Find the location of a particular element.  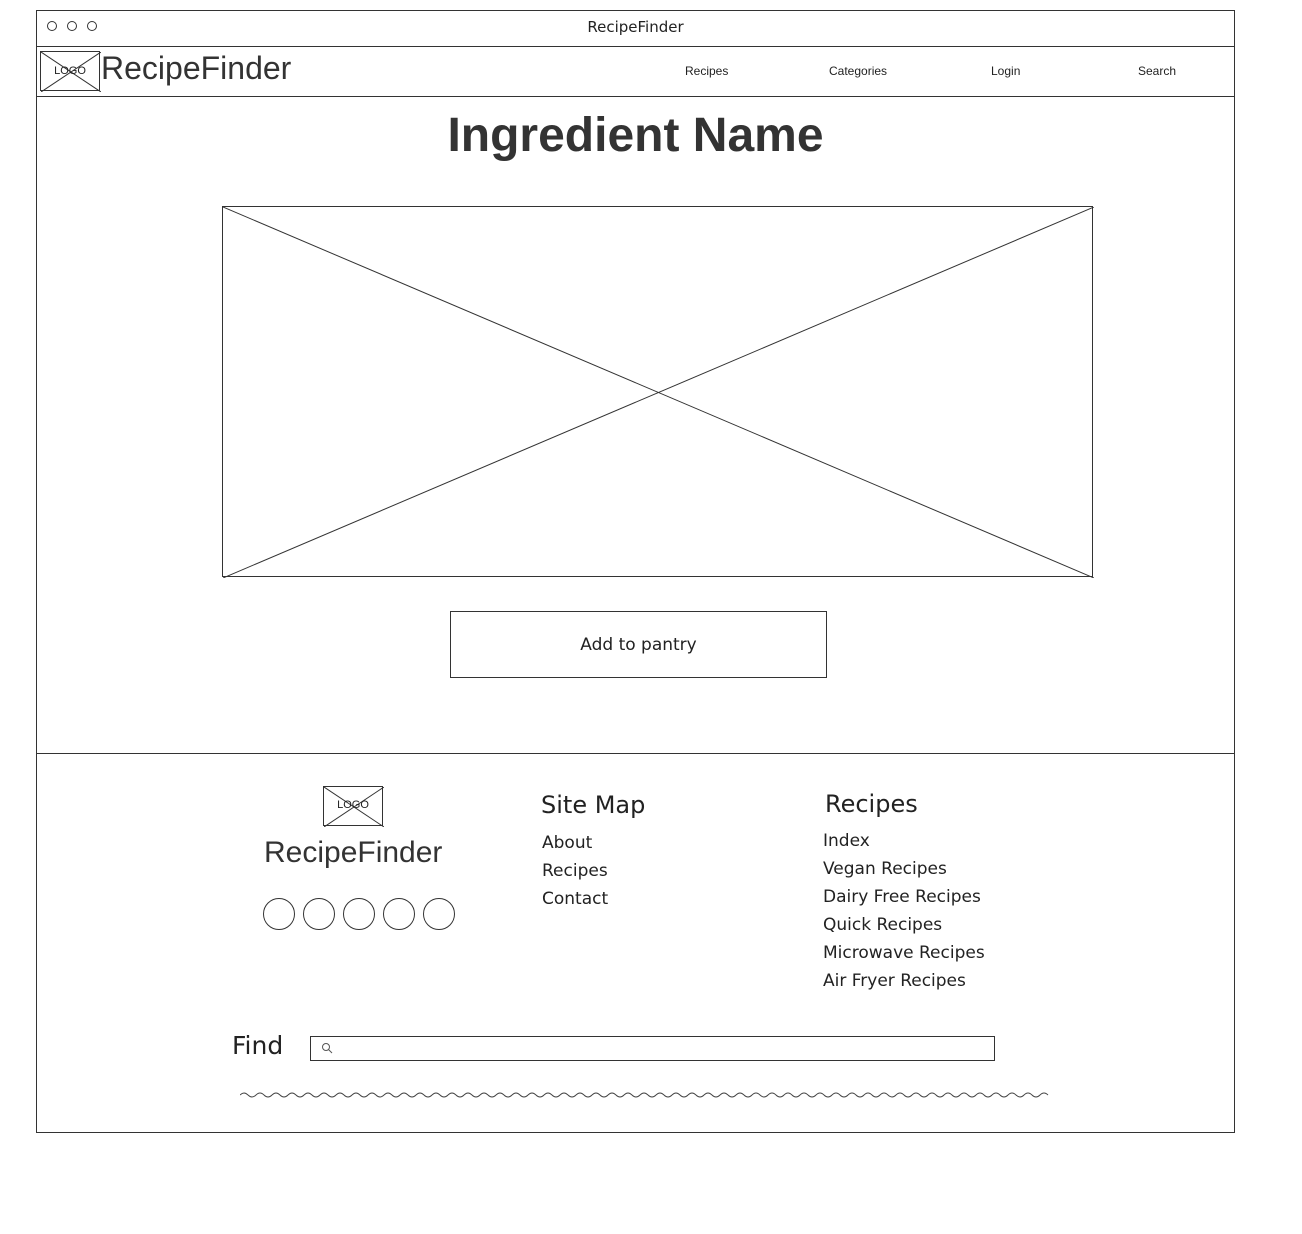

footer-link-contact: Contact is located at coordinates (575, 899).